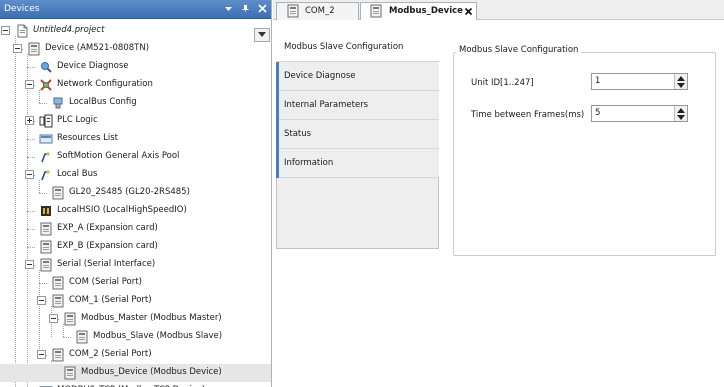 The height and width of the screenshot is (387, 724). What do you see at coordinates (151, 318) in the screenshot?
I see `tree-item-label: Modbus_Master (Modbus Master)` at bounding box center [151, 318].